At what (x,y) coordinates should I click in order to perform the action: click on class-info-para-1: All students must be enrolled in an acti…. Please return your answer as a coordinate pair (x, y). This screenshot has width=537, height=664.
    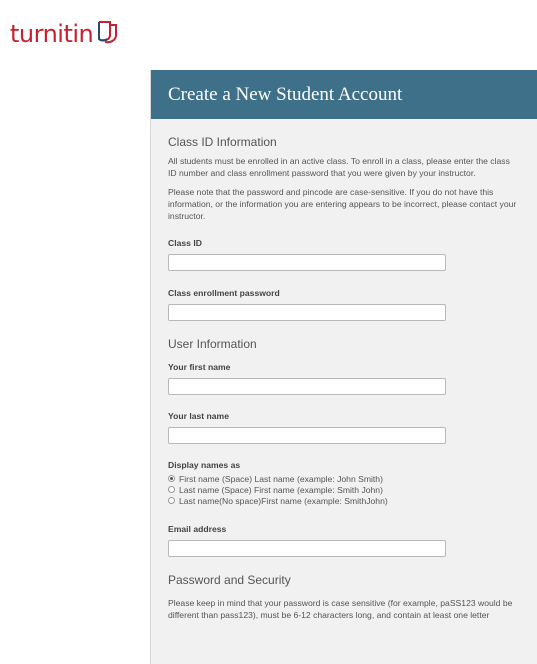
    Looking at the image, I should click on (339, 167).